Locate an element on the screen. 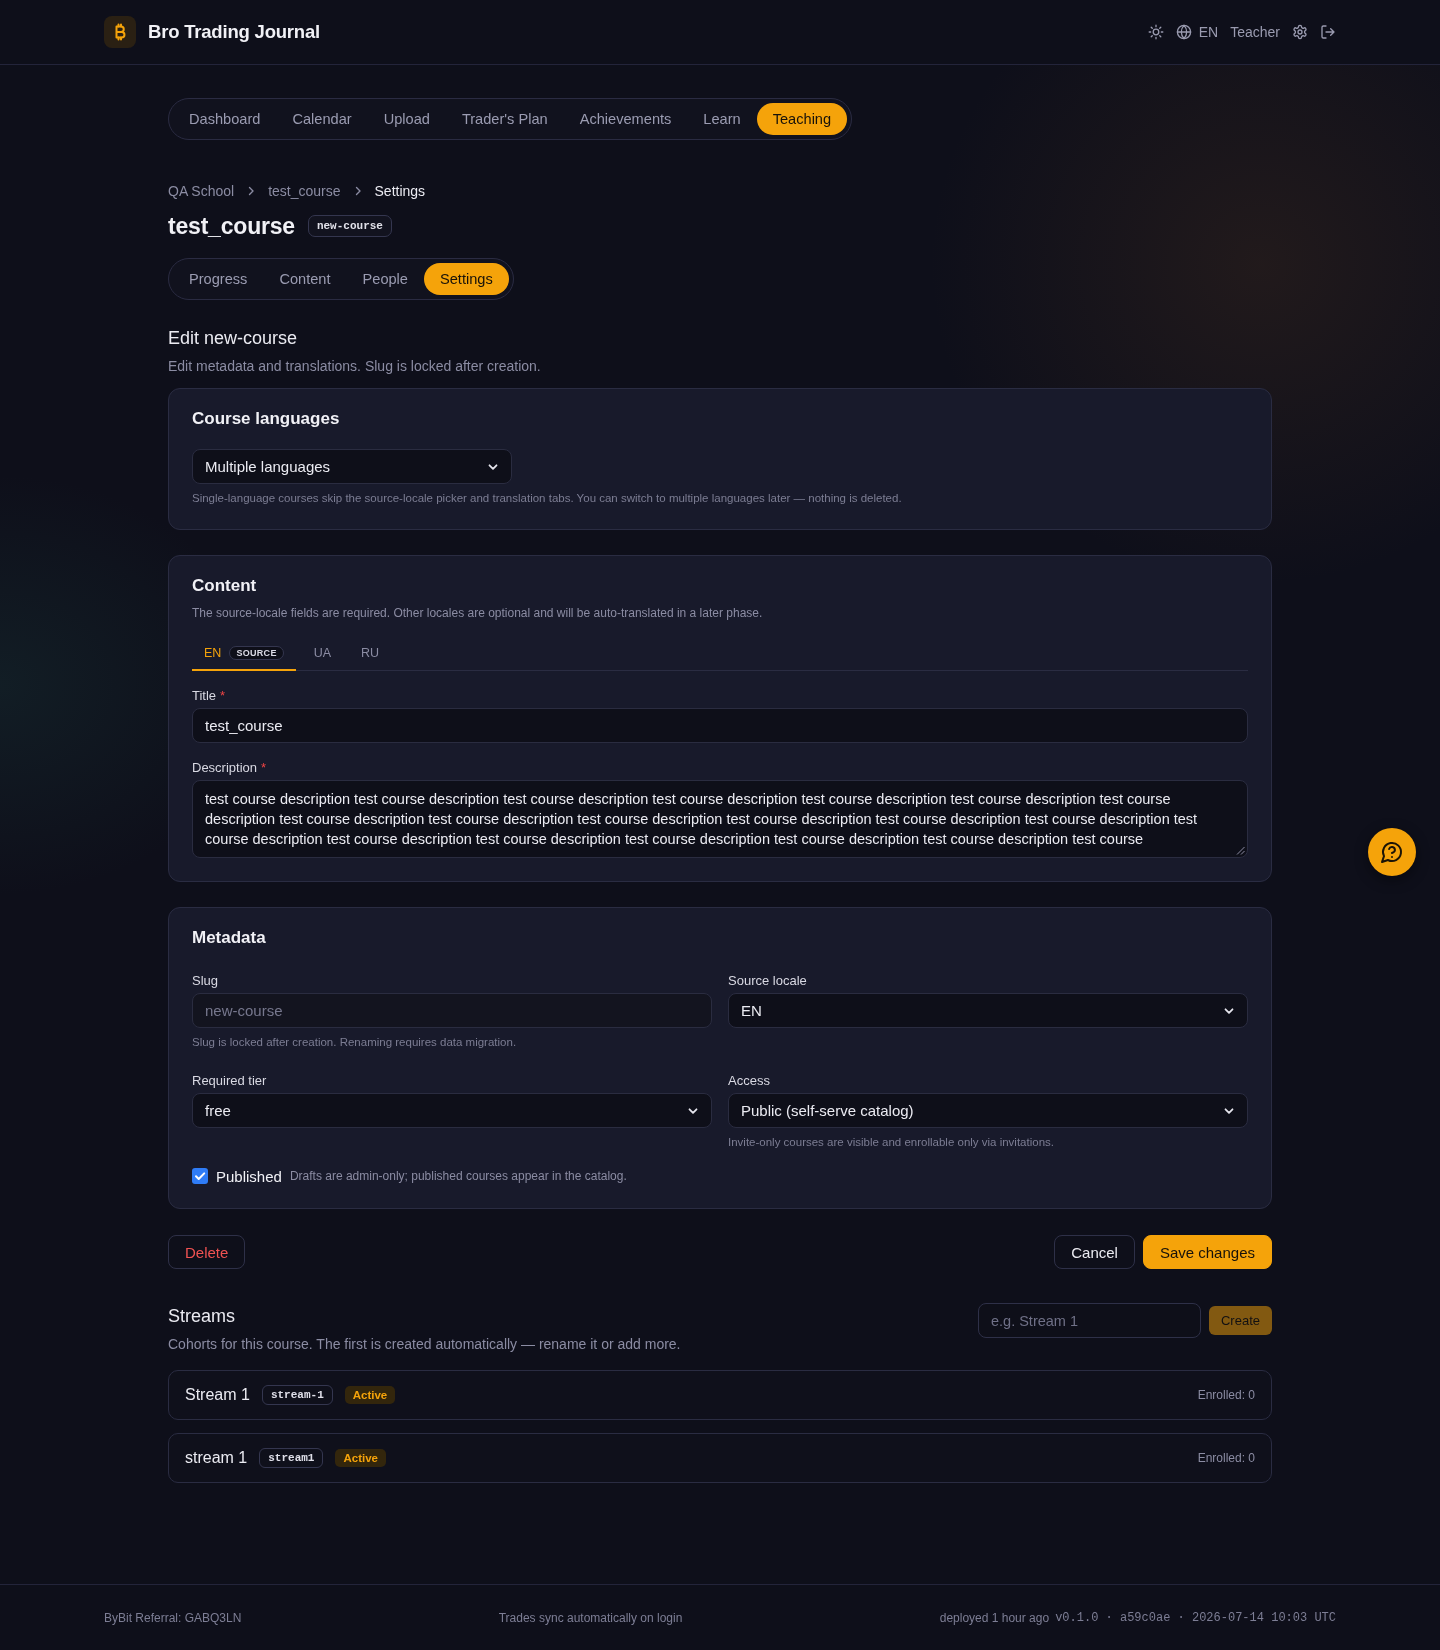 The height and width of the screenshot is (1650, 1440). course-tab: Progress is located at coordinates (218, 279).